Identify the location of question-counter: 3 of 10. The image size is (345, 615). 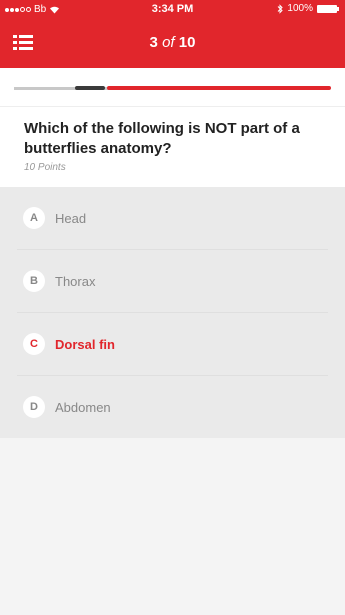
(172, 42).